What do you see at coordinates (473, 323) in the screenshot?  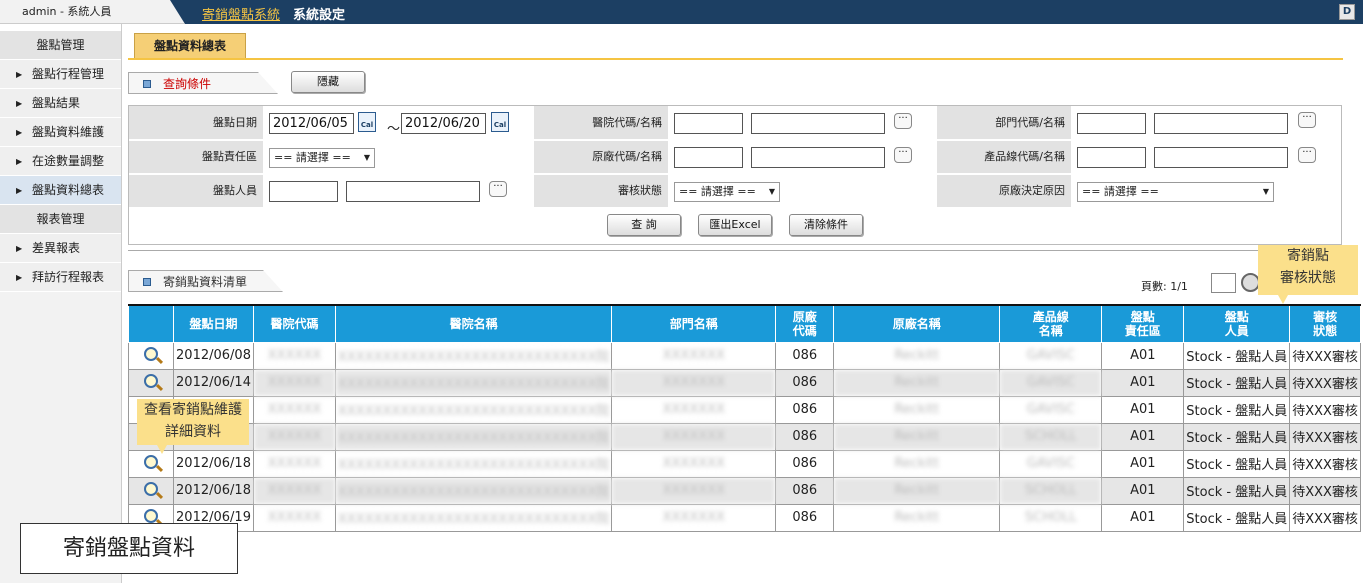 I see `col-header-hospital-name: 醫院名稱` at bounding box center [473, 323].